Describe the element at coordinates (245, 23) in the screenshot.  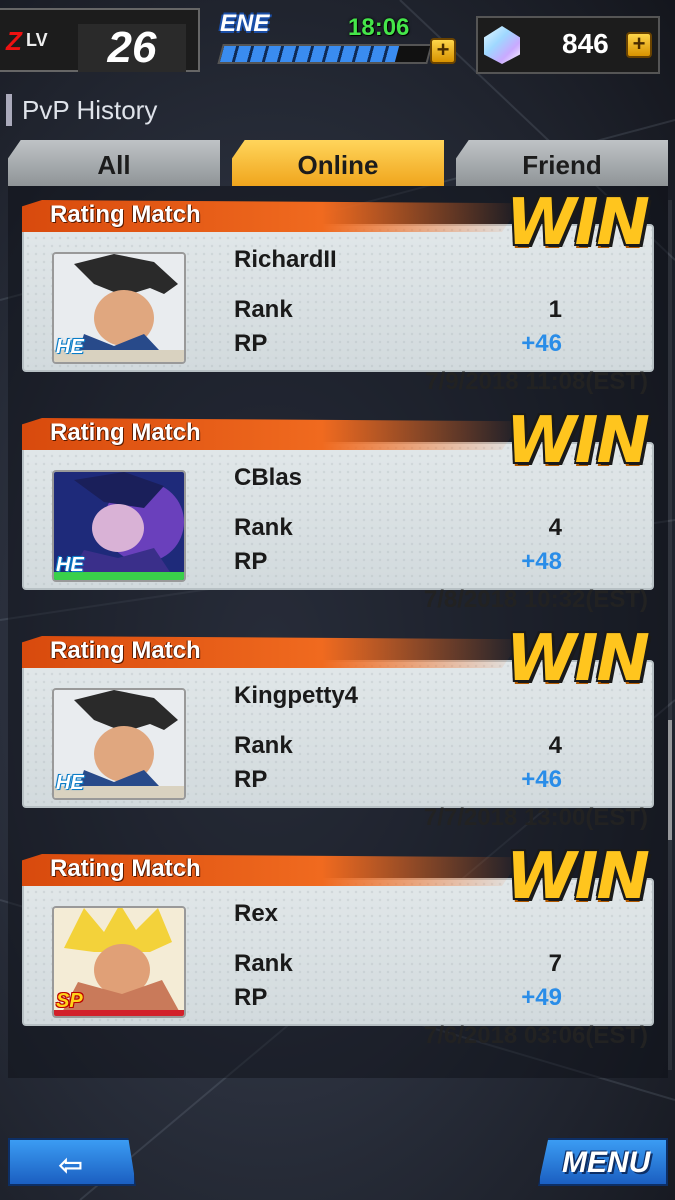
I see `energy-label: ENE` at that location.